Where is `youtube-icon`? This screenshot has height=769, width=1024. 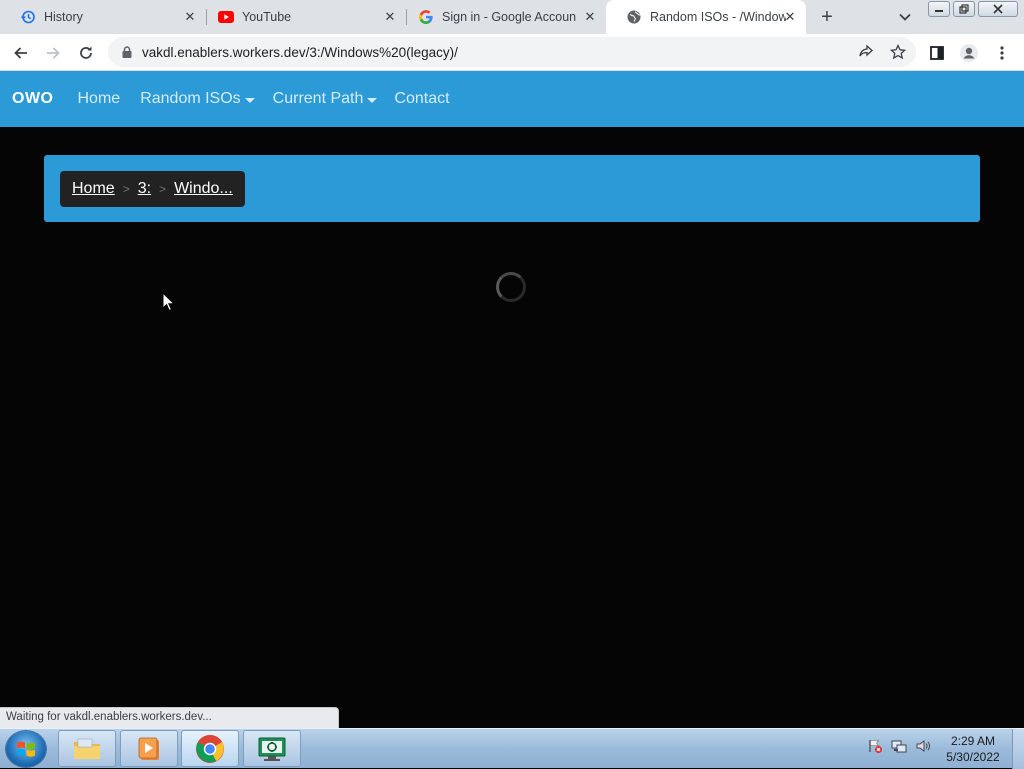 youtube-icon is located at coordinates (226, 17).